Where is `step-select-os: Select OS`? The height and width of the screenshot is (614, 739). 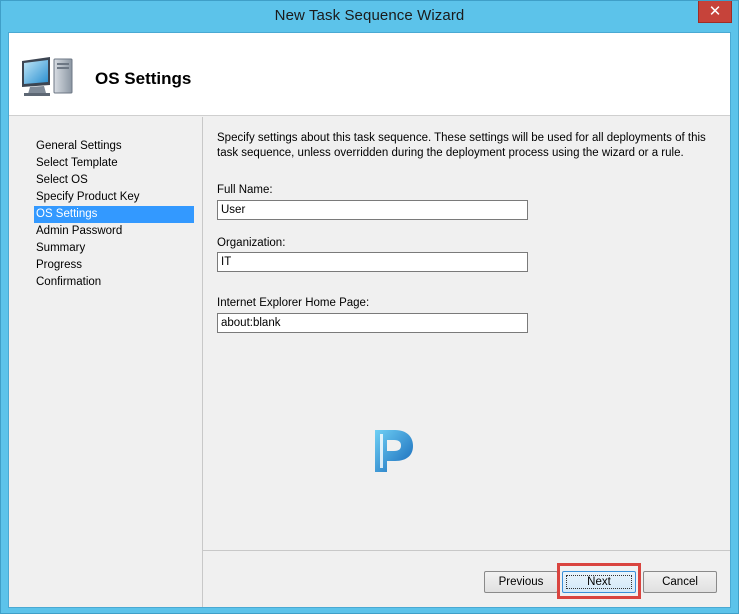 step-select-os: Select OS is located at coordinates (114, 180).